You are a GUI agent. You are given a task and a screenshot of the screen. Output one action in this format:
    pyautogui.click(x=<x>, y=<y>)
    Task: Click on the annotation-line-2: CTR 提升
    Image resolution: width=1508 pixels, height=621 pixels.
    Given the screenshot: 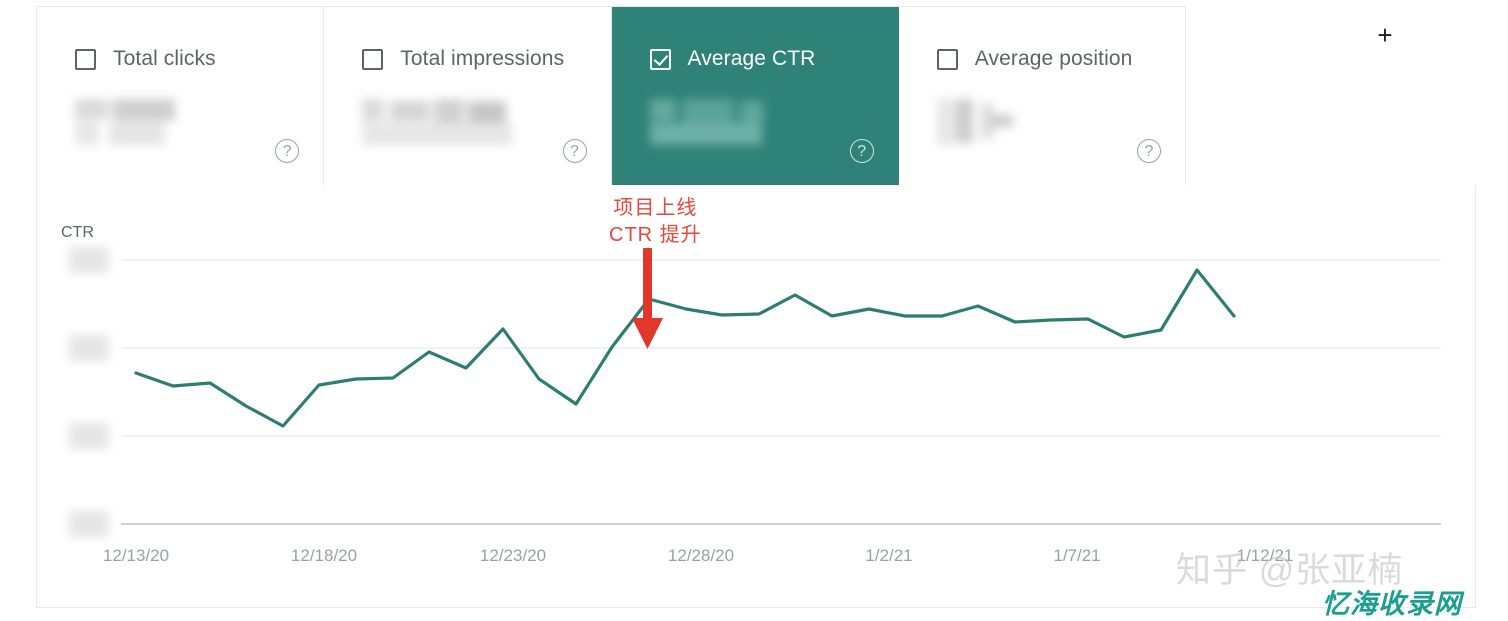 What is the action you would take?
    pyautogui.click(x=655, y=235)
    